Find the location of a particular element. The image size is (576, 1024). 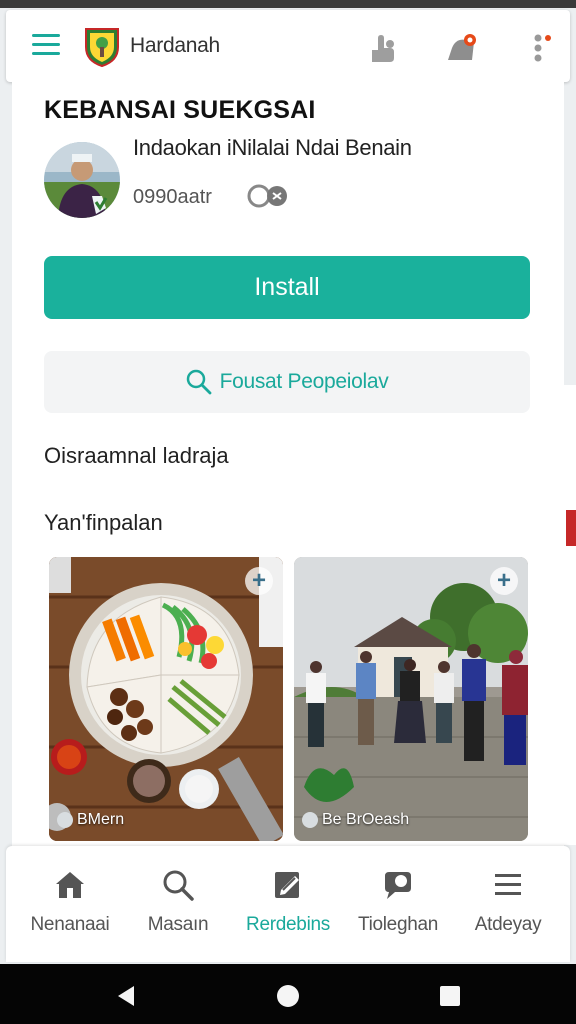

install-button: Install is located at coordinates (287, 287).